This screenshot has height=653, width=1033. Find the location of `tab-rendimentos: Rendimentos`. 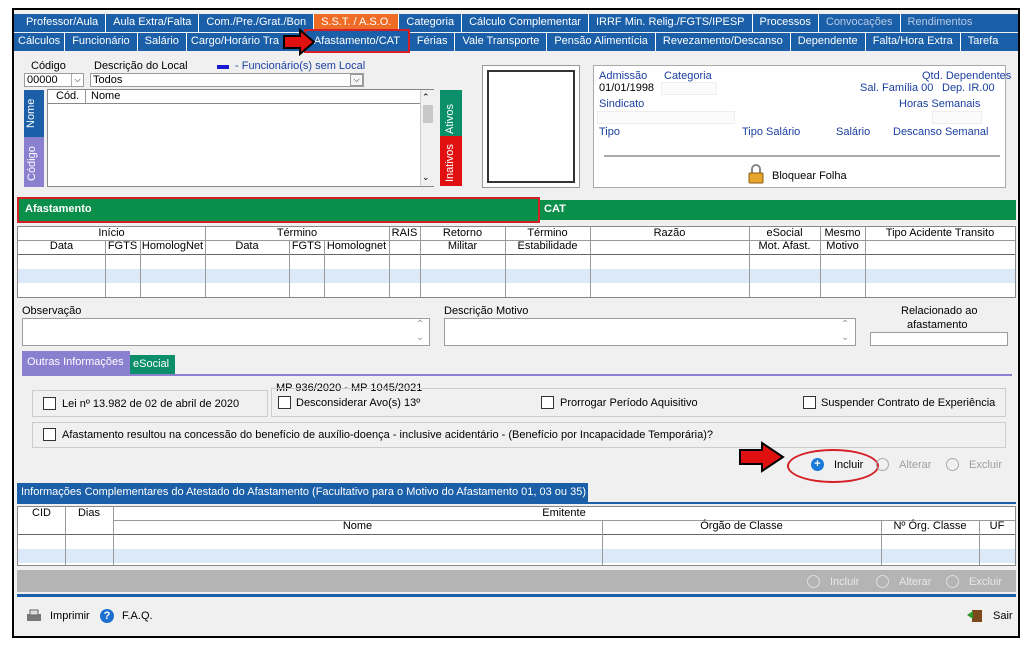

tab-rendimentos: Rendimentos is located at coordinates (940, 23).